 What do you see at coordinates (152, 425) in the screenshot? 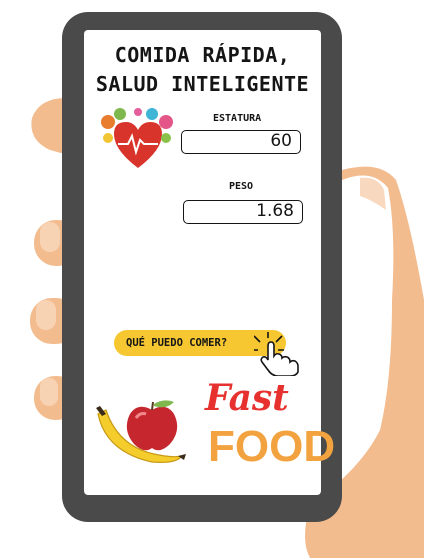
I see `apple-icon` at bounding box center [152, 425].